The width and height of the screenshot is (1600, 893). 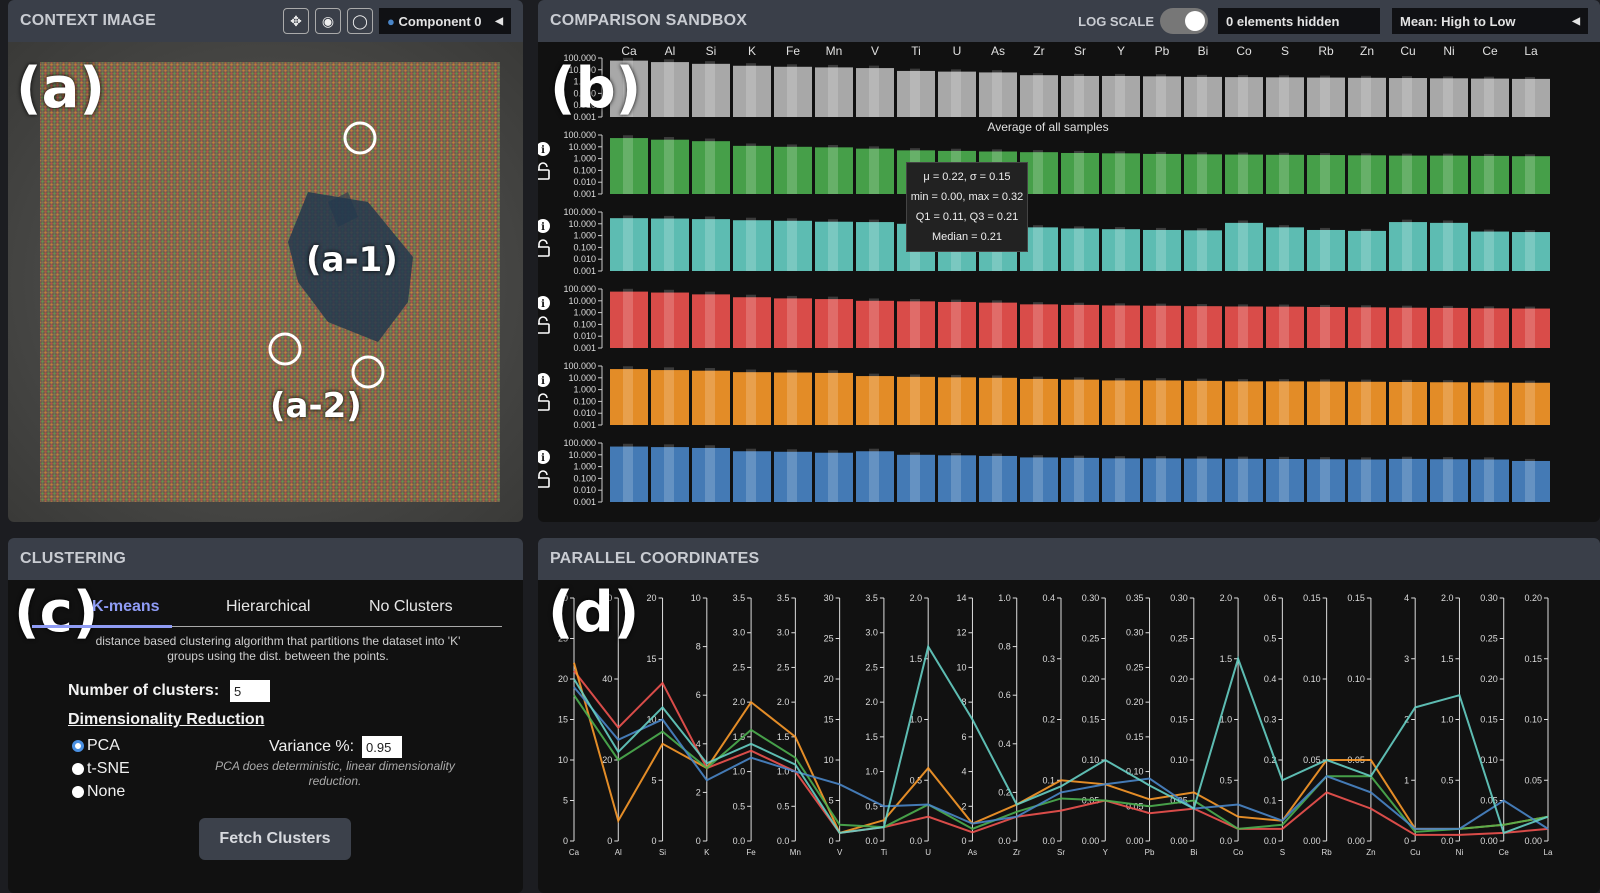 I want to click on pc-tick-label: 2, so click(x=698, y=792).